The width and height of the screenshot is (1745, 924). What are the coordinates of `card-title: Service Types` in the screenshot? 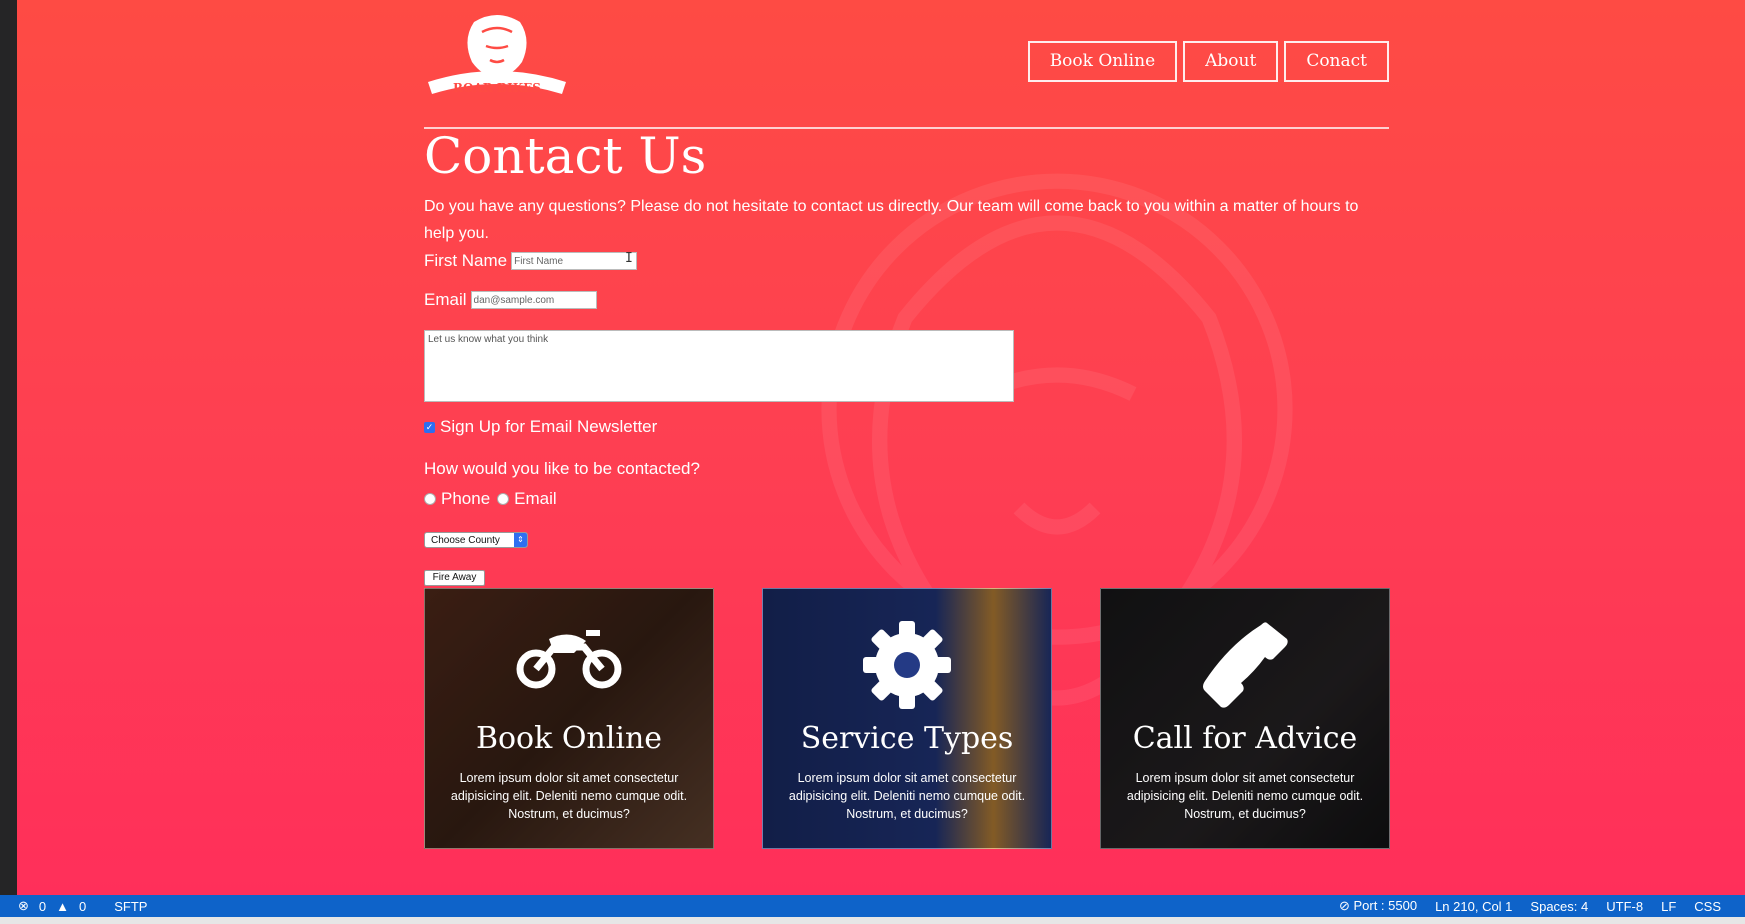 It's located at (907, 738).